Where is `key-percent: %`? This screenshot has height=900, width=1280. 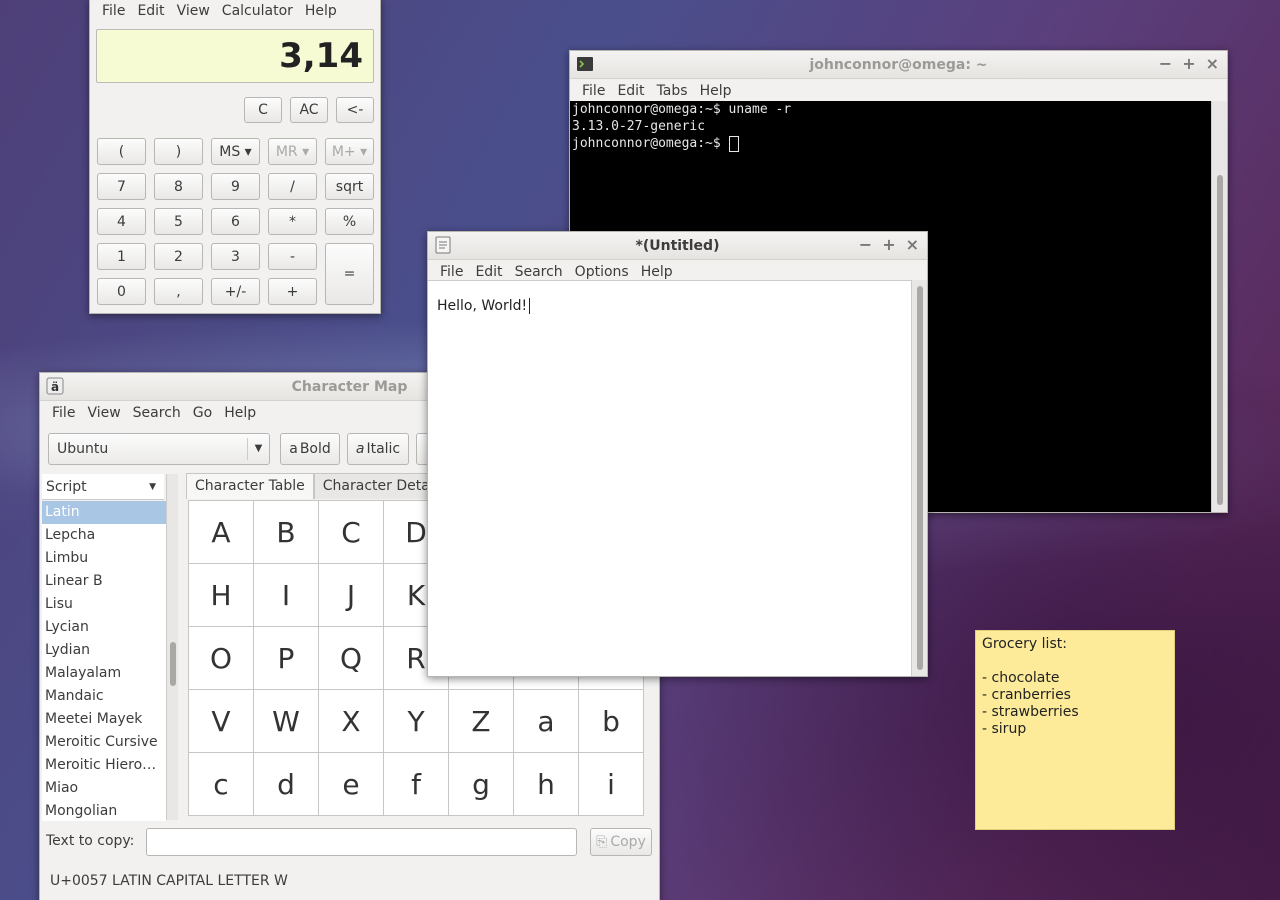 key-percent: % is located at coordinates (349, 221).